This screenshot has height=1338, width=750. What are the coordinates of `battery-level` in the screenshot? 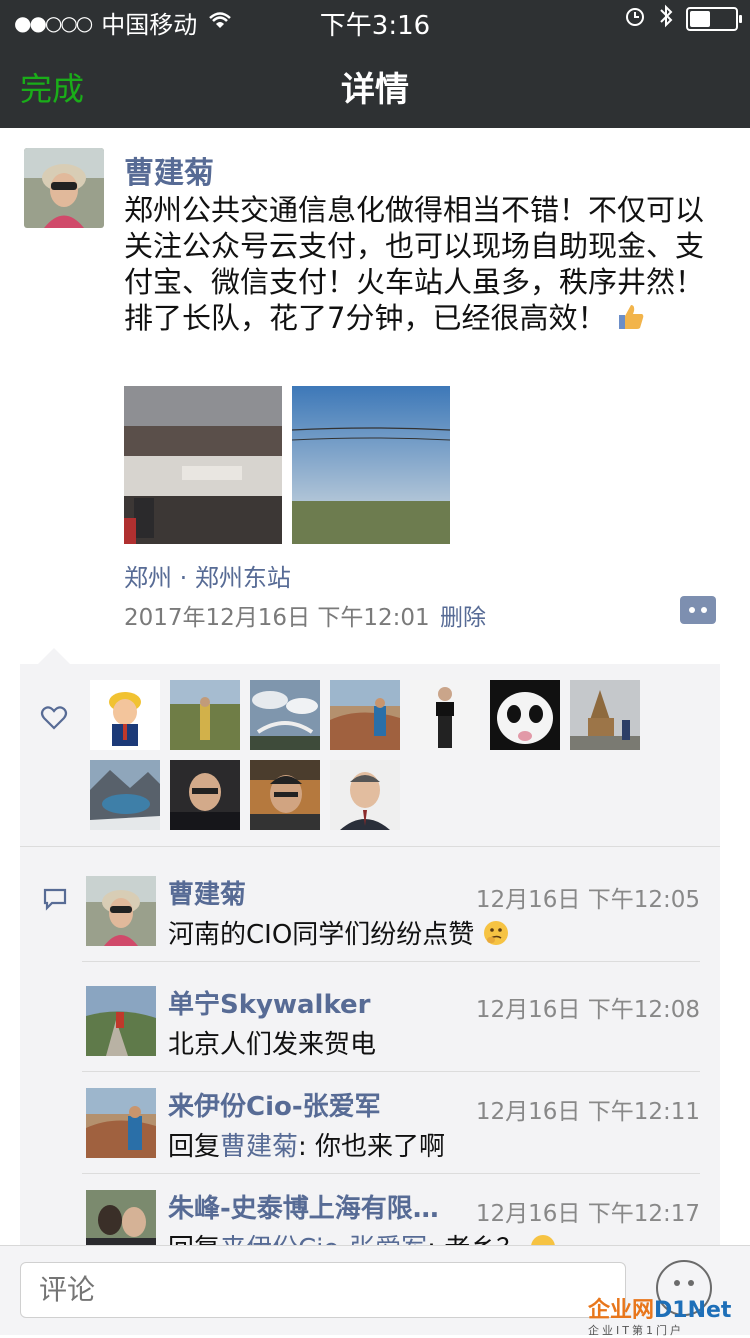 It's located at (700, 19).